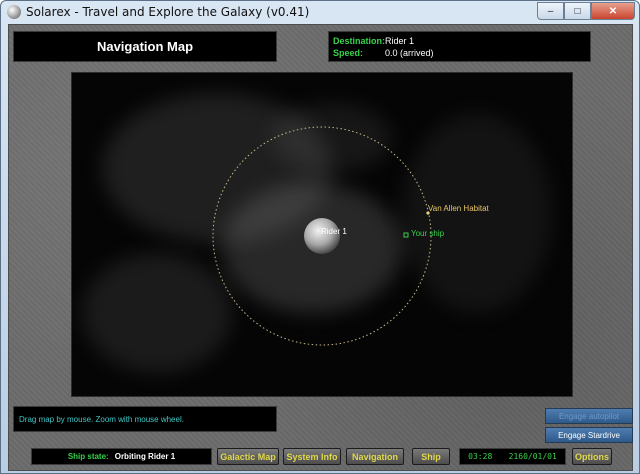 This screenshot has width=640, height=474. I want to click on options-button: Options, so click(592, 456).